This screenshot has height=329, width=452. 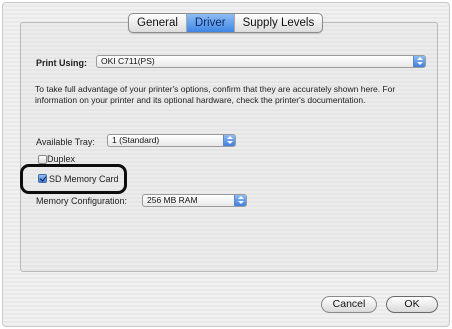 What do you see at coordinates (412, 304) in the screenshot?
I see `ok-button: OK` at bounding box center [412, 304].